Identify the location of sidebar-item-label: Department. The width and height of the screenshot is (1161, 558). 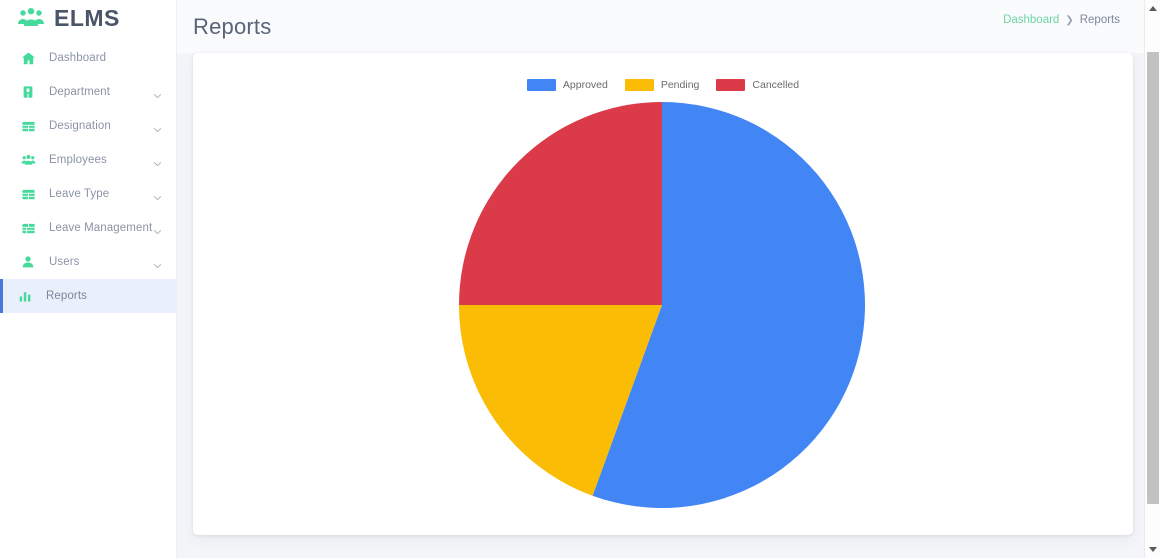
(80, 92).